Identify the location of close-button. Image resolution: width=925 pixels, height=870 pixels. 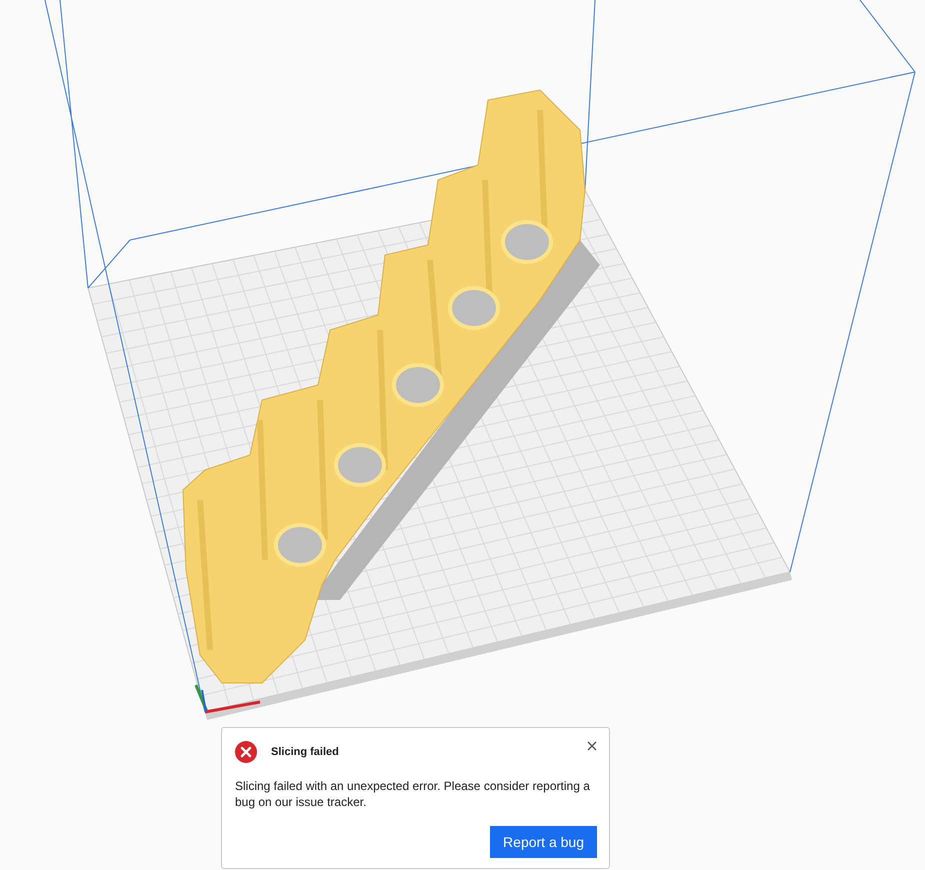
(592, 746).